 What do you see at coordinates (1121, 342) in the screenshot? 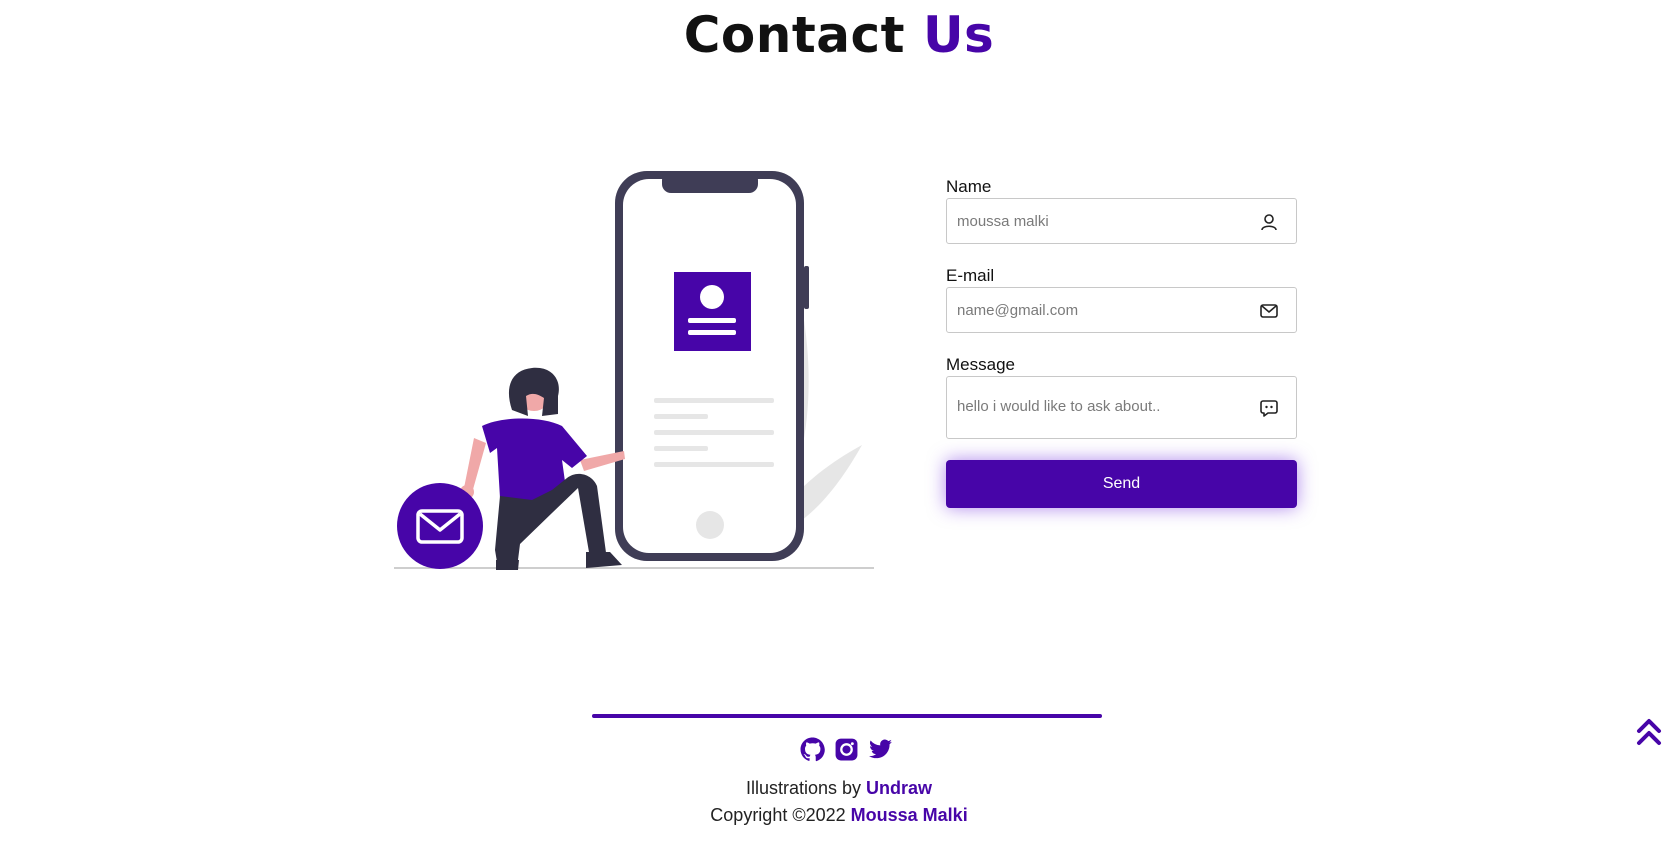
I see `contact-form: Name E-mail Message Send` at bounding box center [1121, 342].